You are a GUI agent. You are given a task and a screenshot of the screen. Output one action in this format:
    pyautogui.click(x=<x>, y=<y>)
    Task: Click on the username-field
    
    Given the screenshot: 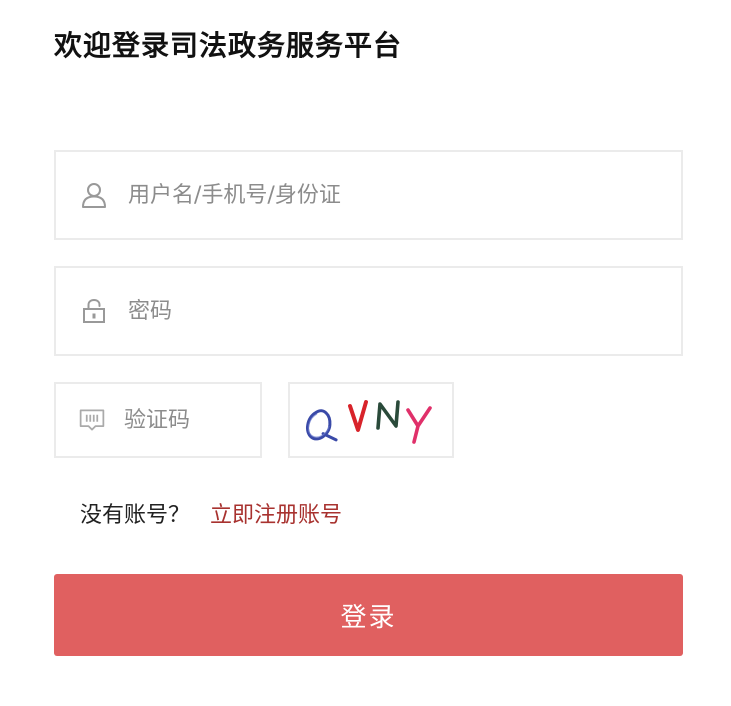 What is the action you would take?
    pyautogui.click(x=368, y=195)
    